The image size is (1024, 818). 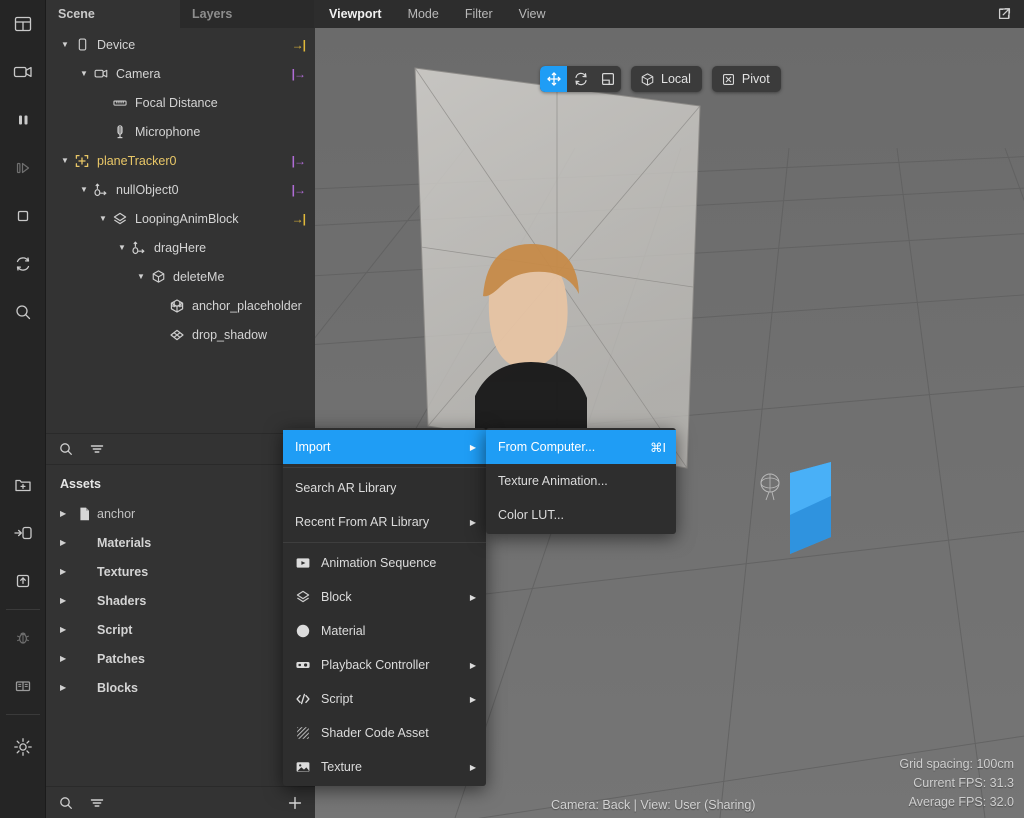 I want to click on menu-mode: Mode, so click(x=423, y=14).